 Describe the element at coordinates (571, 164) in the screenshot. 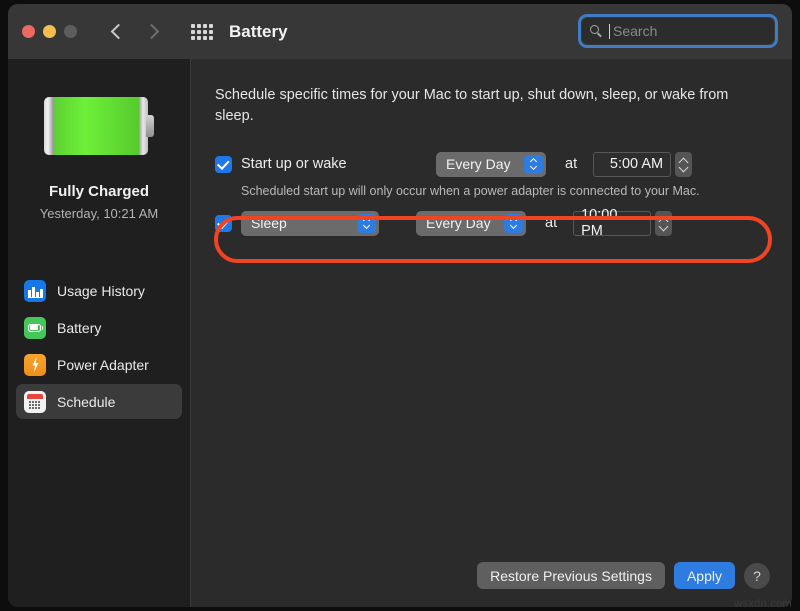

I see `startup-at-label: at` at that location.